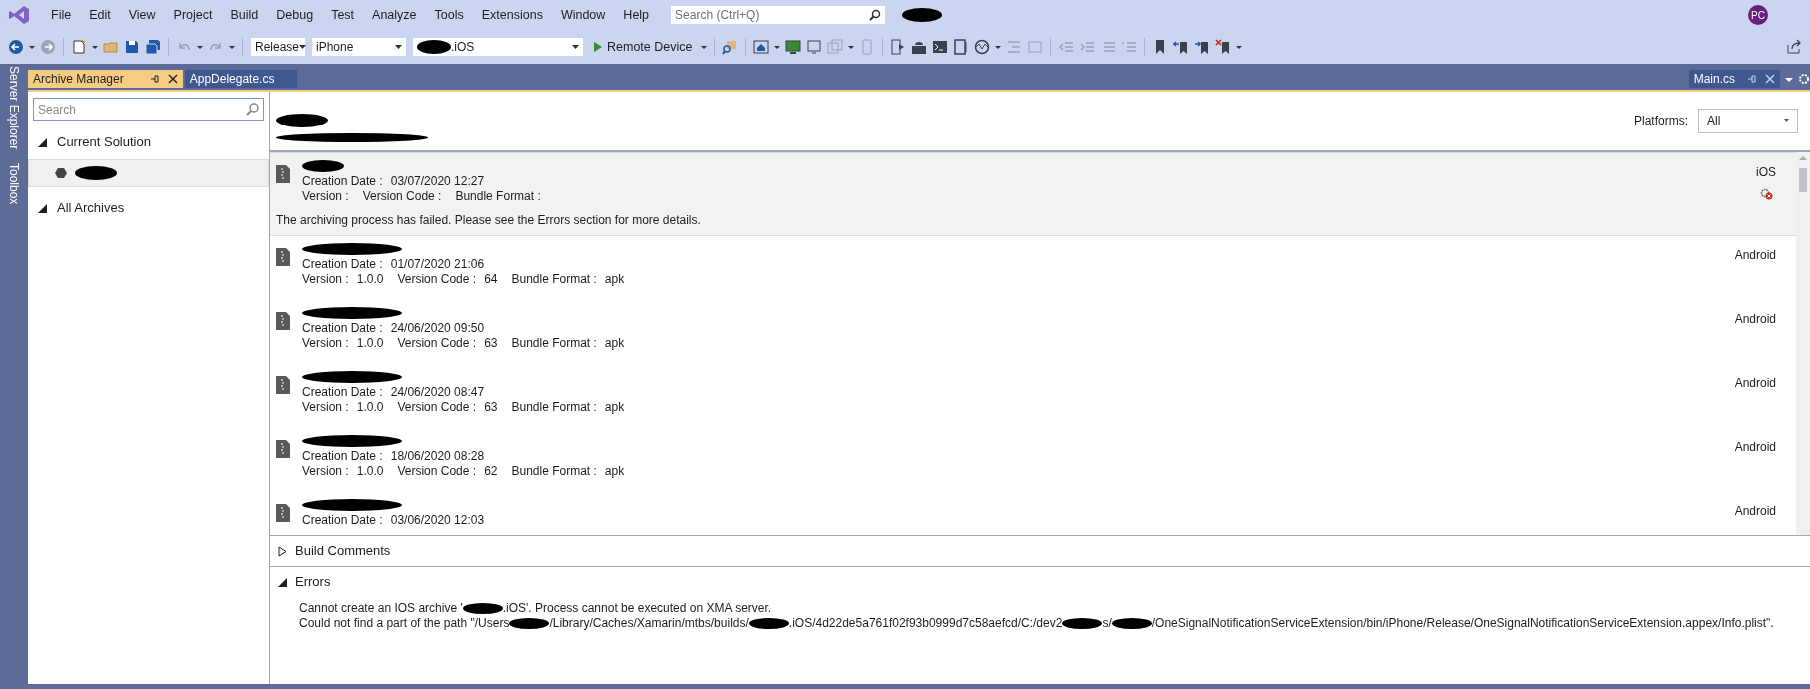 This screenshot has width=1810, height=689. Describe the element at coordinates (598, 47) in the screenshot. I see `play-icon` at that location.